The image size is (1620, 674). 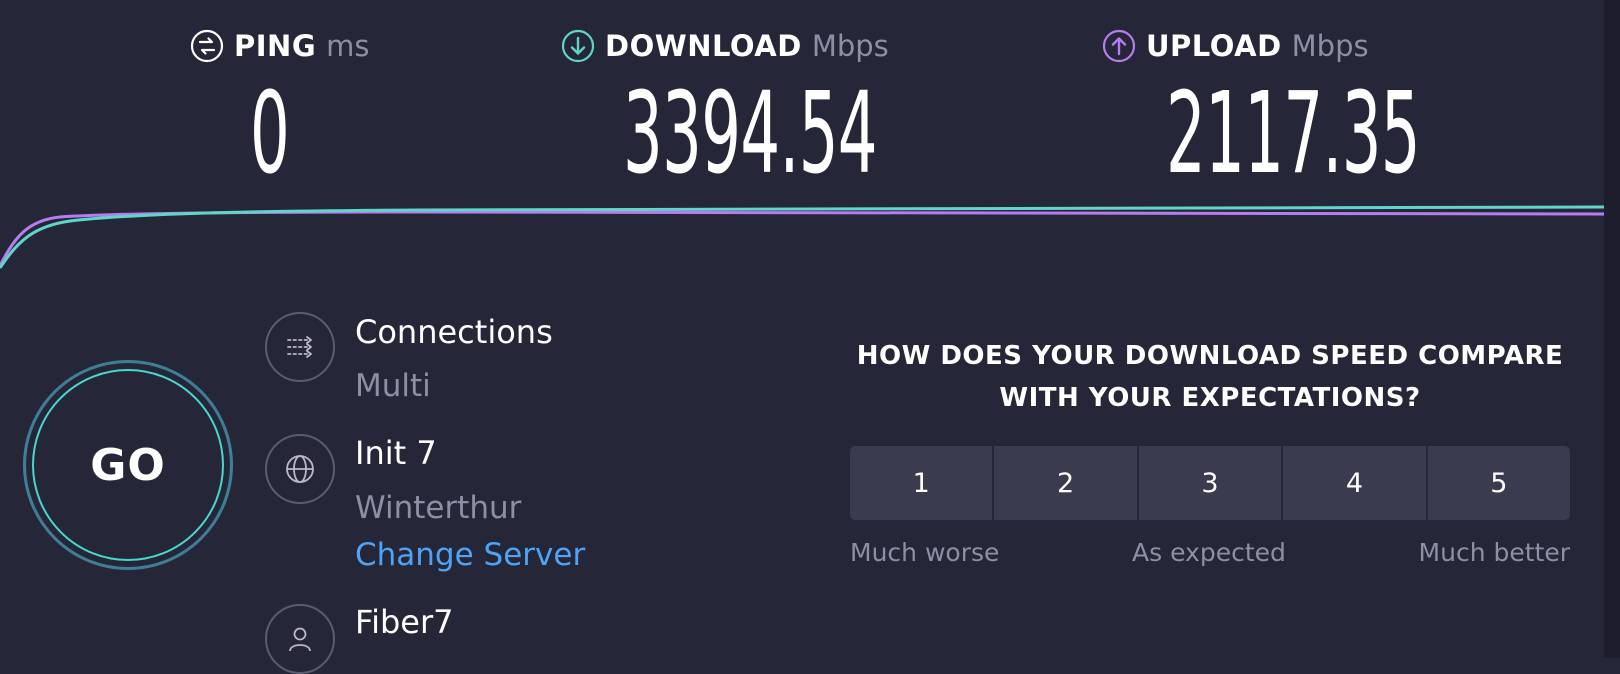 What do you see at coordinates (1494, 552) in the screenshot?
I see `hint-much-better: Much better` at bounding box center [1494, 552].